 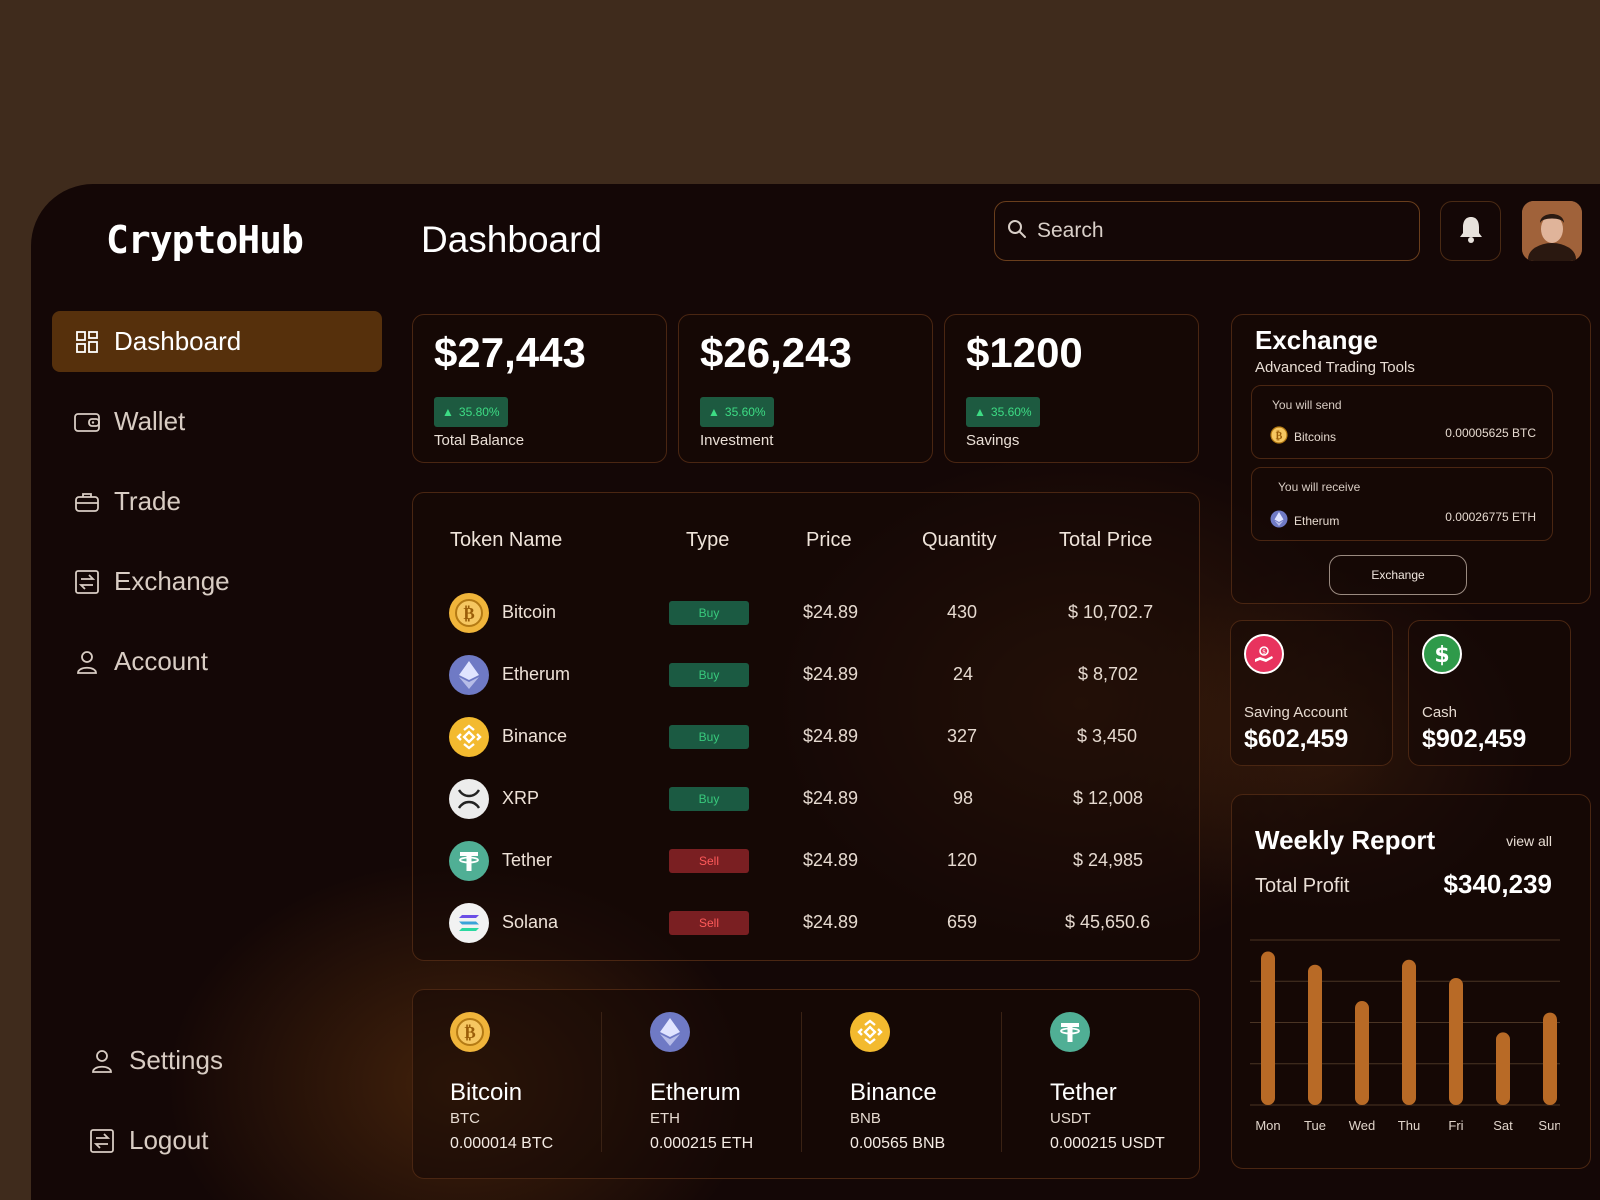 I want to click on view-all-link: view all, so click(x=1529, y=841).